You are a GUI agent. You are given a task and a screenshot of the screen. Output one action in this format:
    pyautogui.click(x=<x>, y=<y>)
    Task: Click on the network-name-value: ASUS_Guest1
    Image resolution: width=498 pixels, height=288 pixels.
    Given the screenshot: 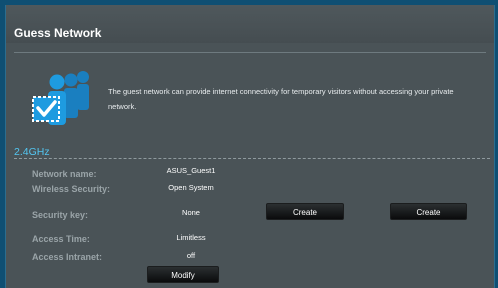 What is the action you would take?
    pyautogui.click(x=191, y=170)
    